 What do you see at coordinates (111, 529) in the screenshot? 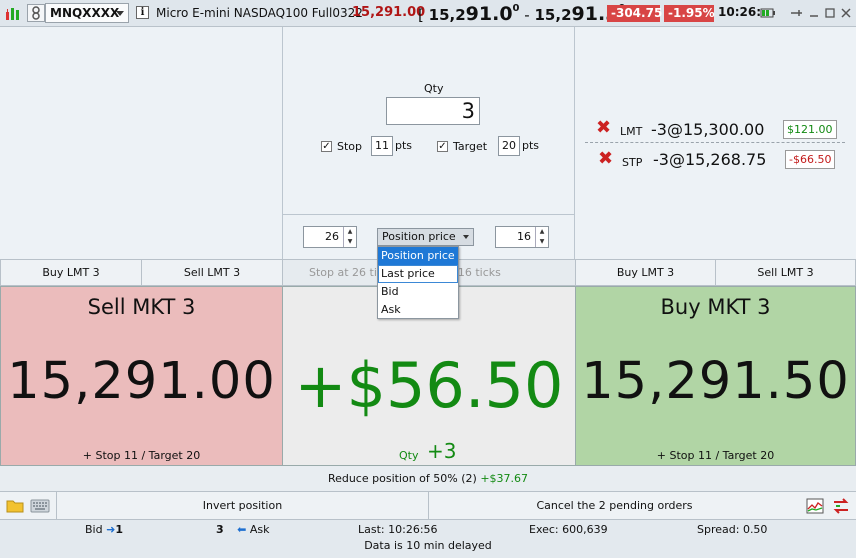
I see `bid-arrow-icon: ➜` at bounding box center [111, 529].